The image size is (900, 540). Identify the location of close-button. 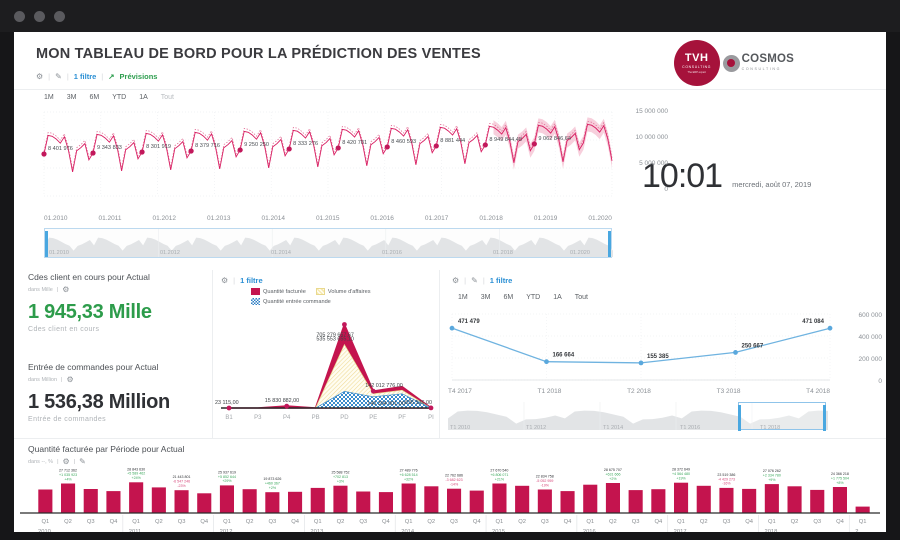
(19, 16).